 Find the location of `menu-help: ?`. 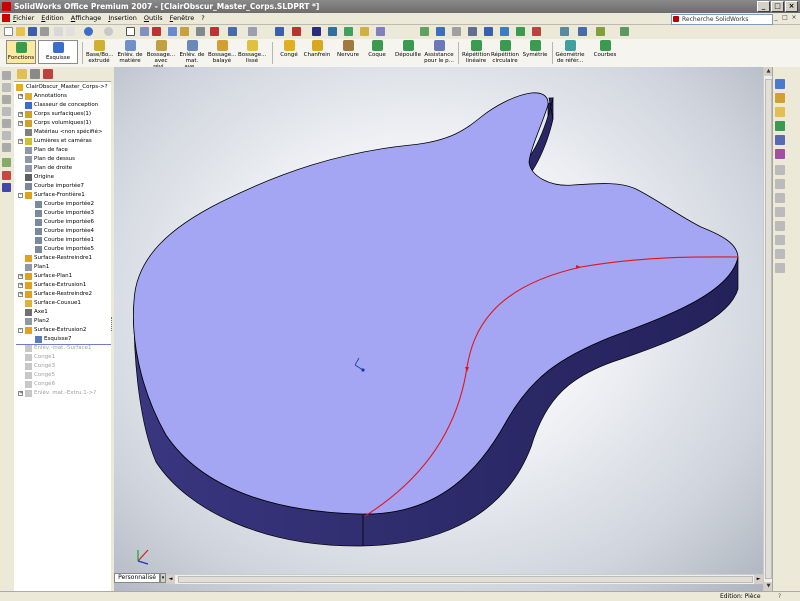

menu-help: ? is located at coordinates (202, 18).